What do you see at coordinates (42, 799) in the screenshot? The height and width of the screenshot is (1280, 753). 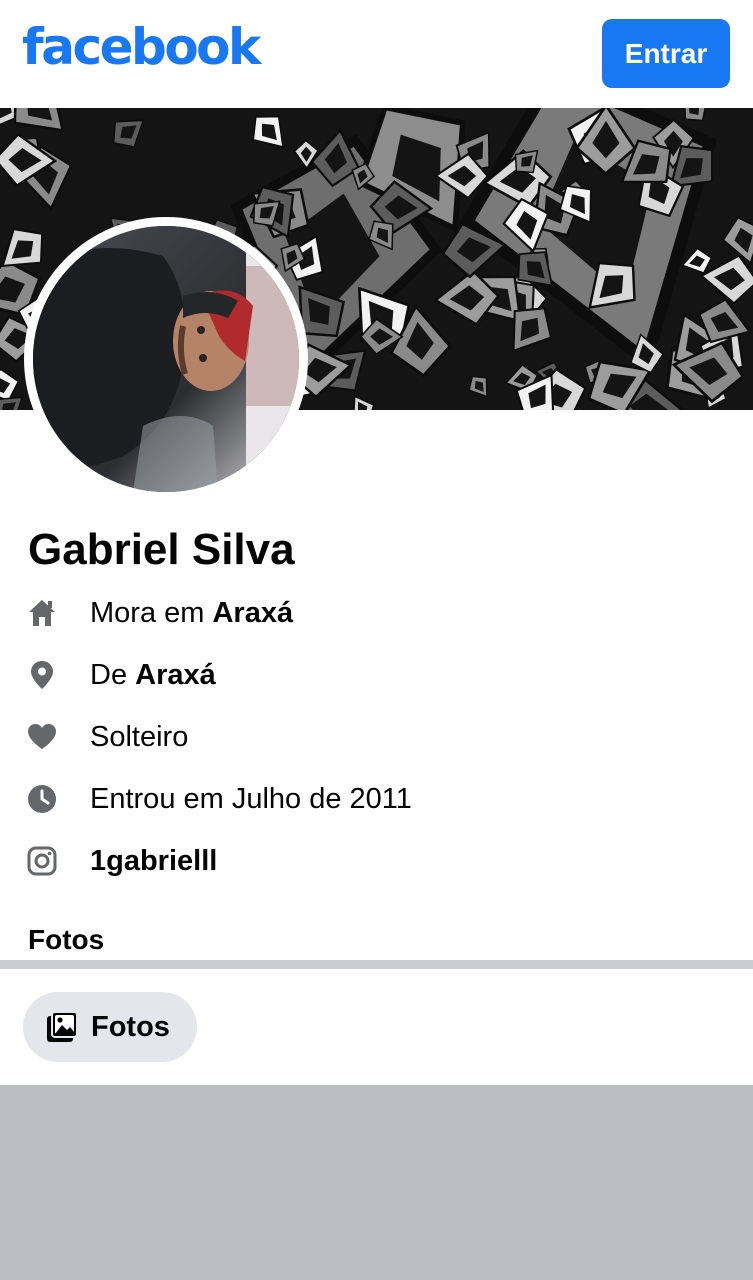 I see `clock-icon` at bounding box center [42, 799].